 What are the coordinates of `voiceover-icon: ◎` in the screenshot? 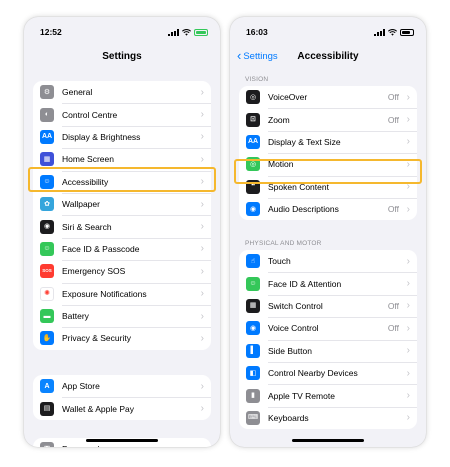 It's located at (253, 97).